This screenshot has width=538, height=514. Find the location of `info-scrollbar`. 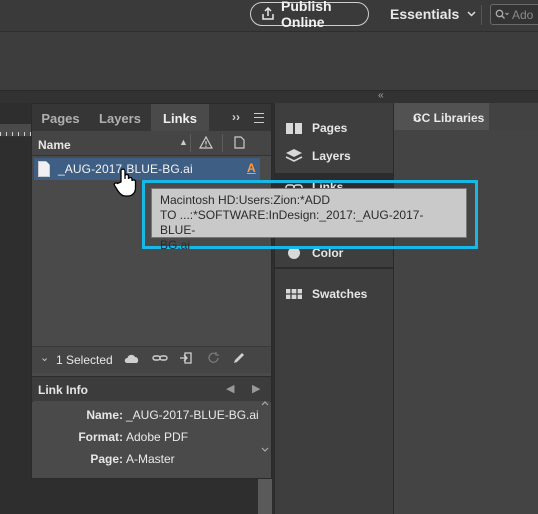

info-scrollbar is located at coordinates (265, 428).